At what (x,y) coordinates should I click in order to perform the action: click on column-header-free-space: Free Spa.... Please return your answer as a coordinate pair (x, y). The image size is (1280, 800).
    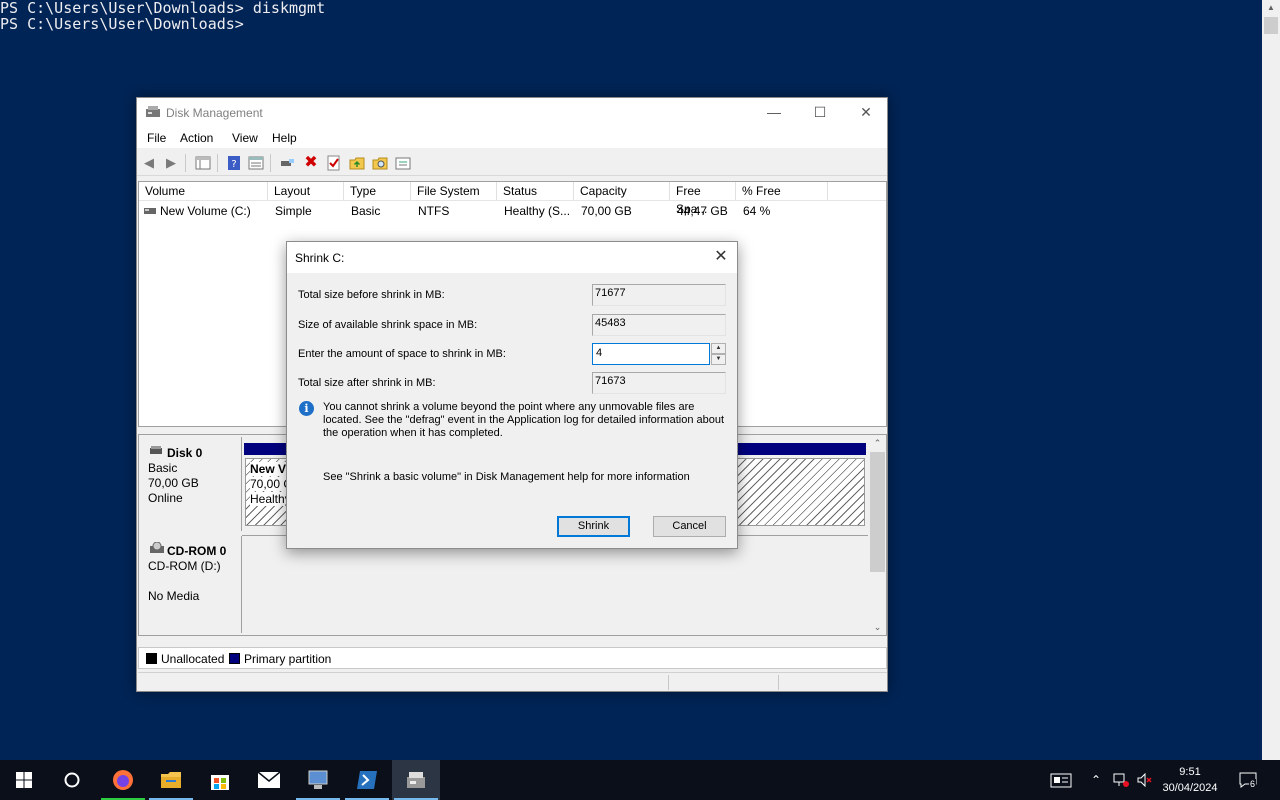
    Looking at the image, I should click on (703, 199).